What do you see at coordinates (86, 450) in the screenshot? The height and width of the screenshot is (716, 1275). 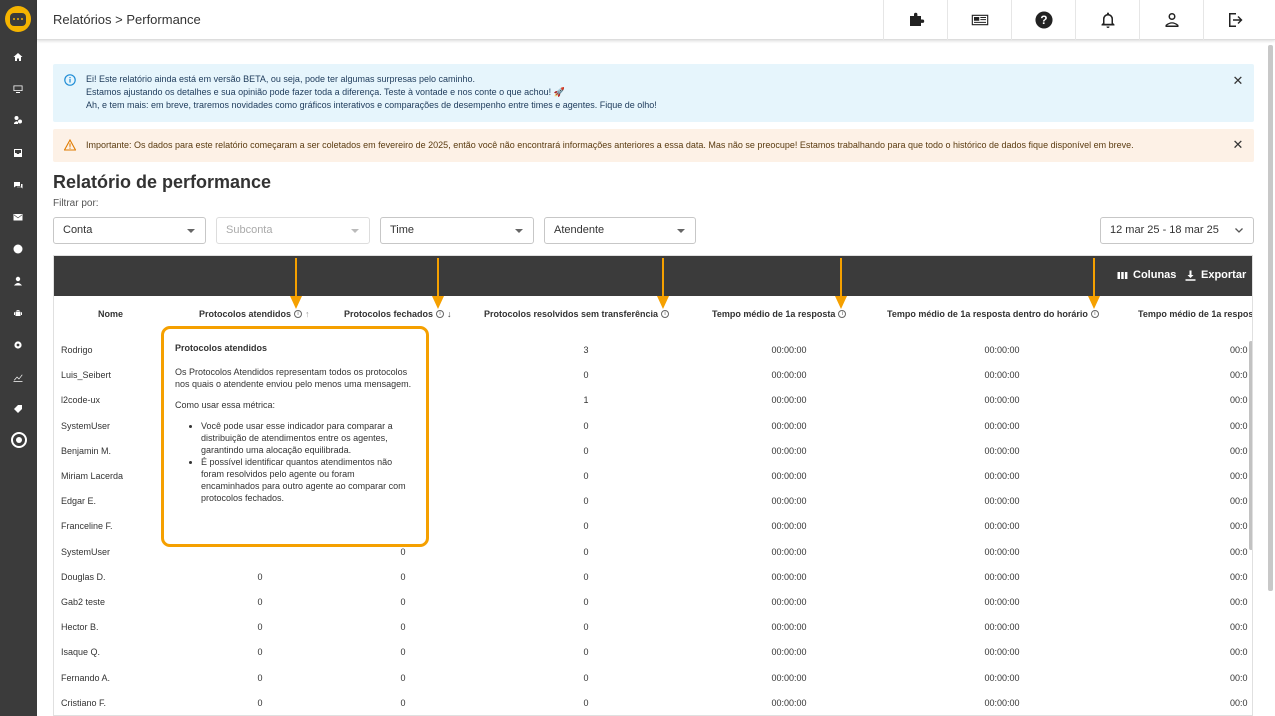 I see `cell-nome: Benjamin M.` at bounding box center [86, 450].